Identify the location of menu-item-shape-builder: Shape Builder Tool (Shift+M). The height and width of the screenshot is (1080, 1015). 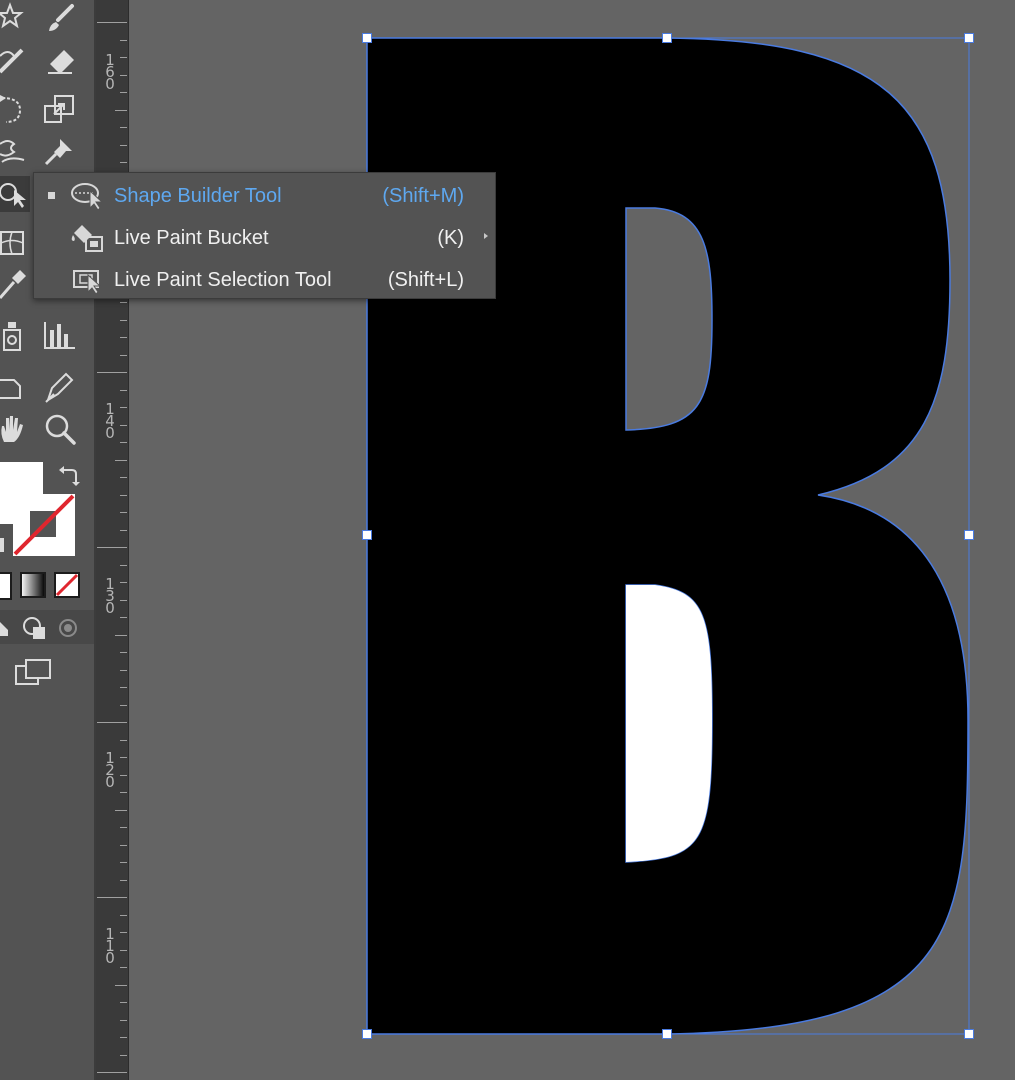
(264, 195).